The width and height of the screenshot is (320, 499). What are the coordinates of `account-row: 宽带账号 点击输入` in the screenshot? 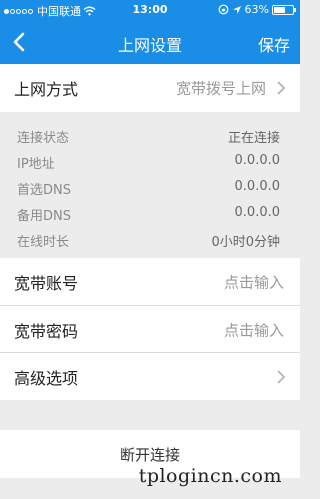 It's located at (150, 282).